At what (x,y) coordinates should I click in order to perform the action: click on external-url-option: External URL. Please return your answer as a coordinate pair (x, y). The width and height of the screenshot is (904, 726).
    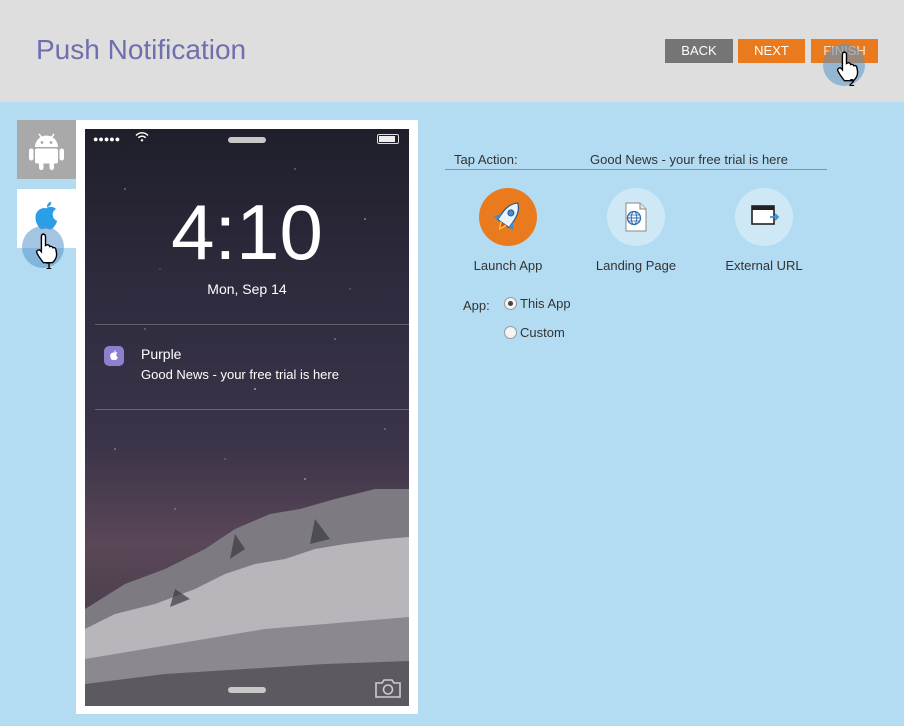
    Looking at the image, I should click on (764, 230).